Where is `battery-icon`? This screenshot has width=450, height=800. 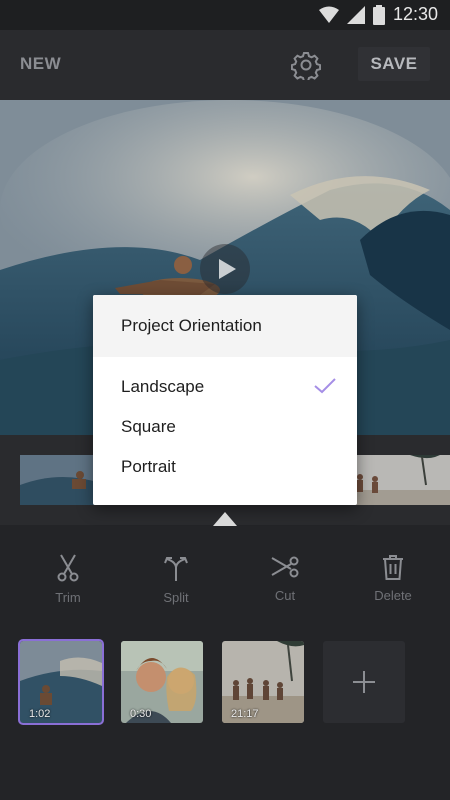
battery-icon is located at coordinates (378, 14).